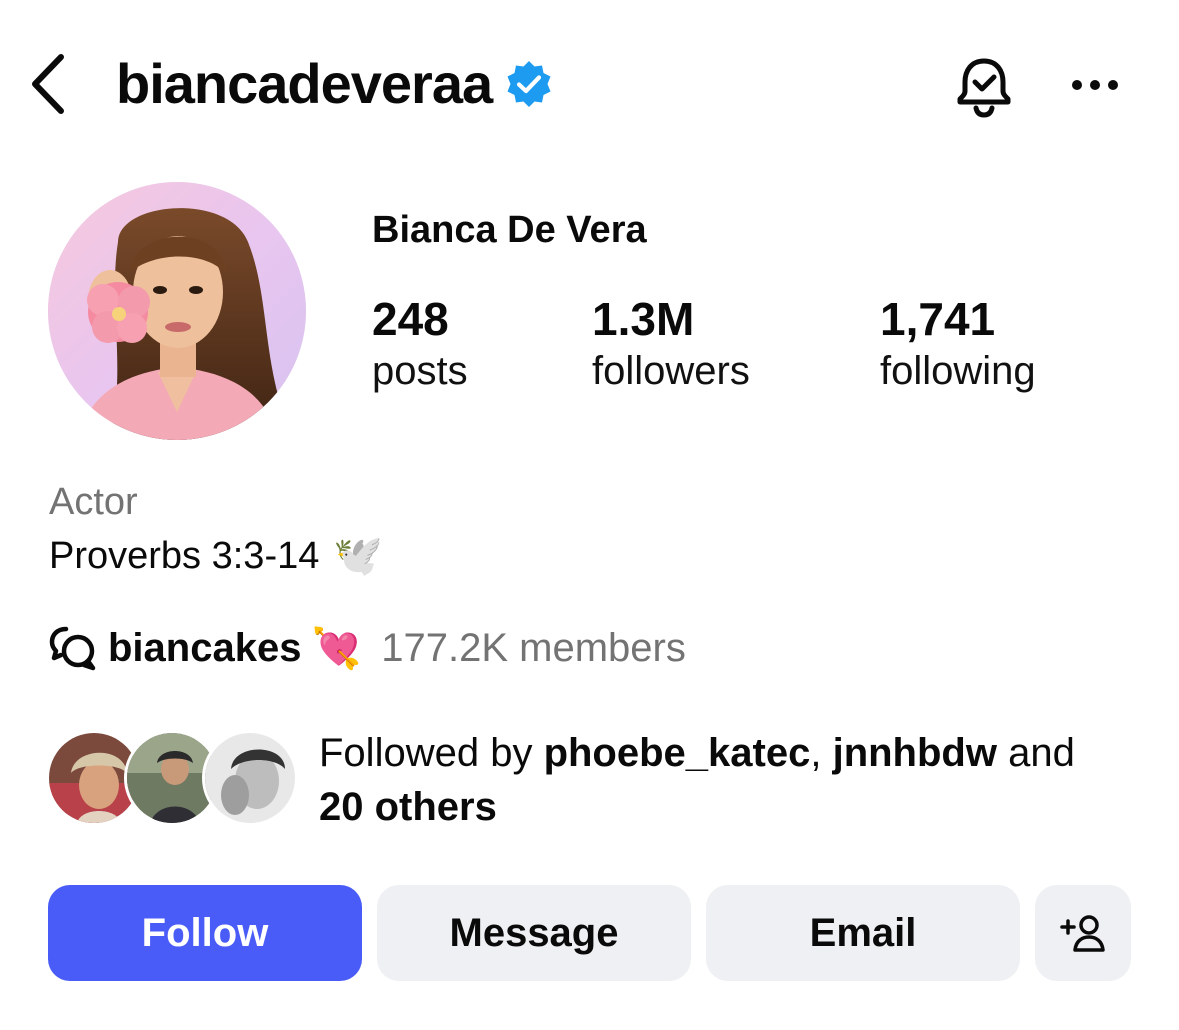 Image resolution: width=1179 pixels, height=1030 pixels. I want to click on notification-bell-icon, so click(984, 88).